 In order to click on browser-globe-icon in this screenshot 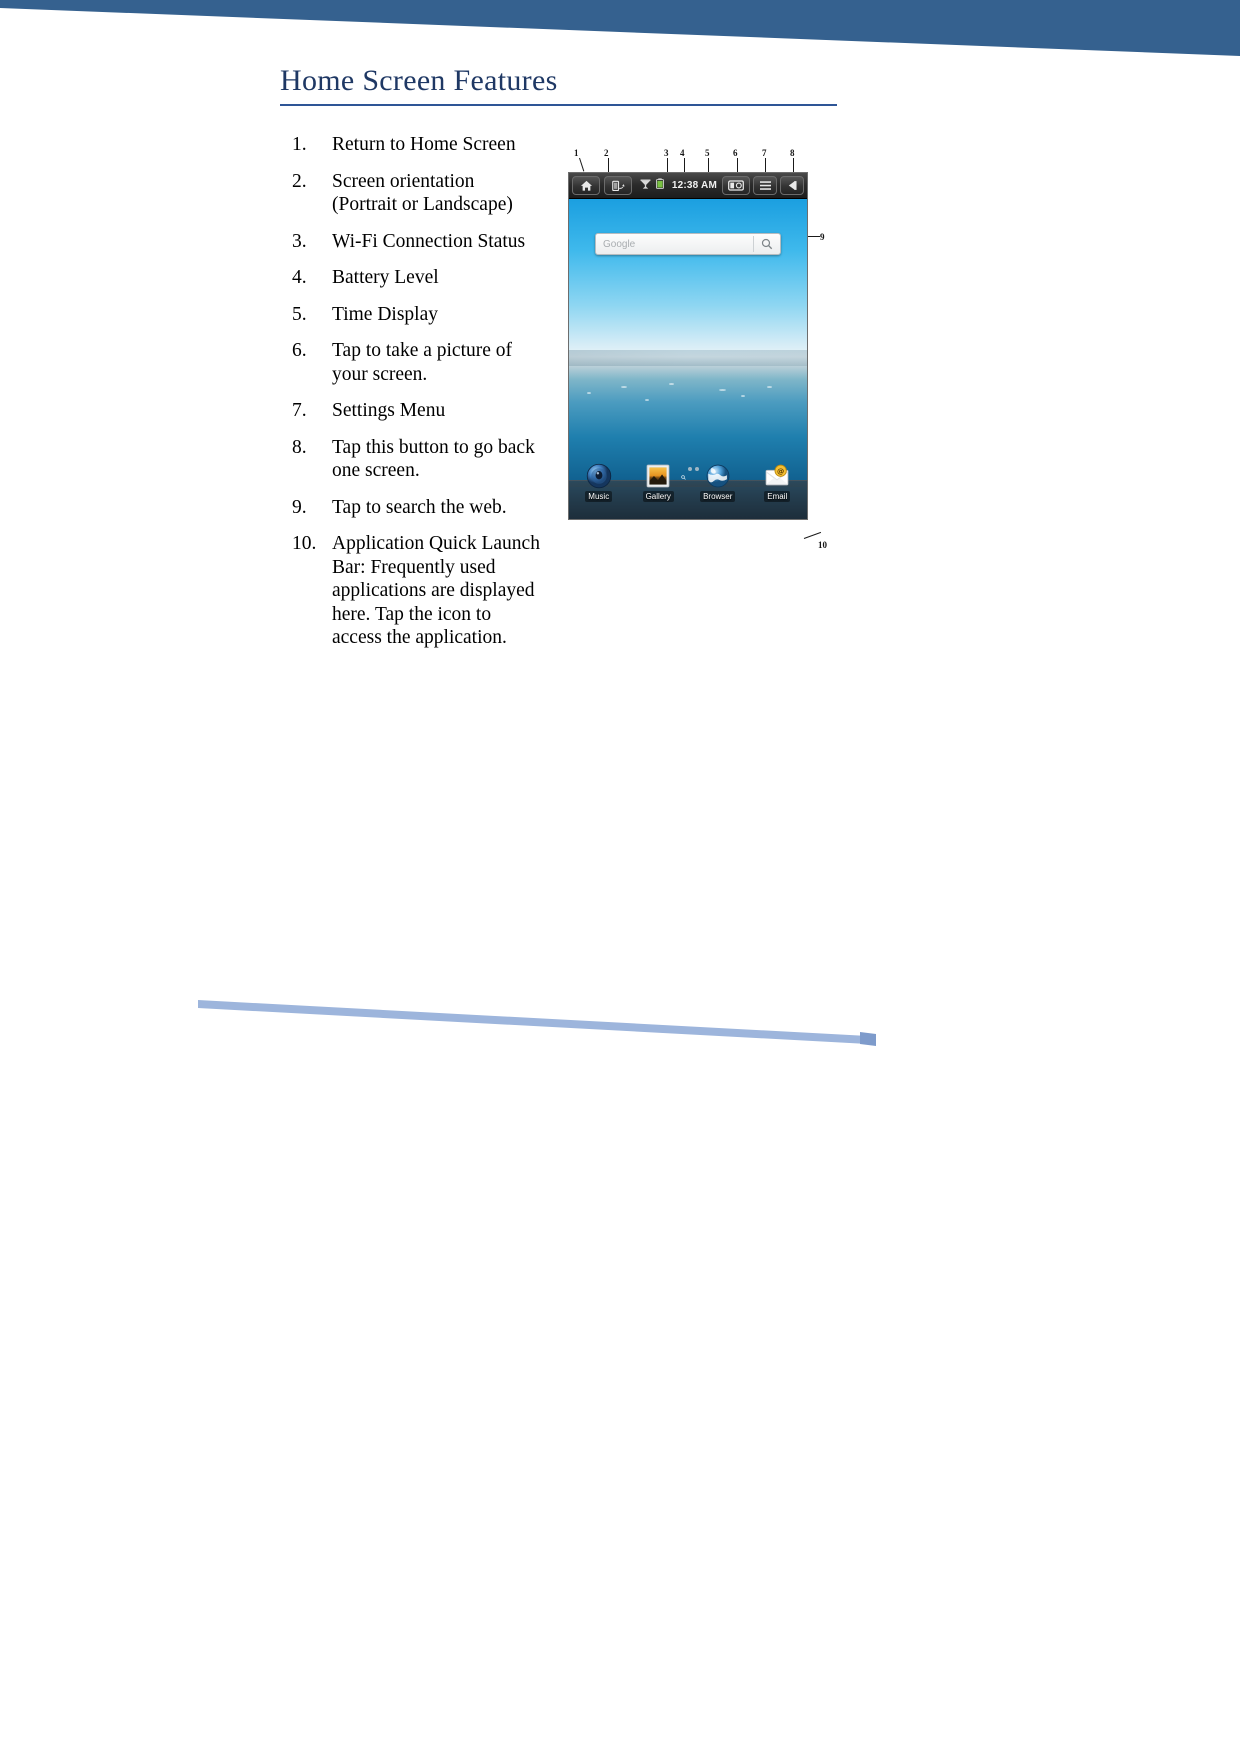, I will do `click(718, 476)`.